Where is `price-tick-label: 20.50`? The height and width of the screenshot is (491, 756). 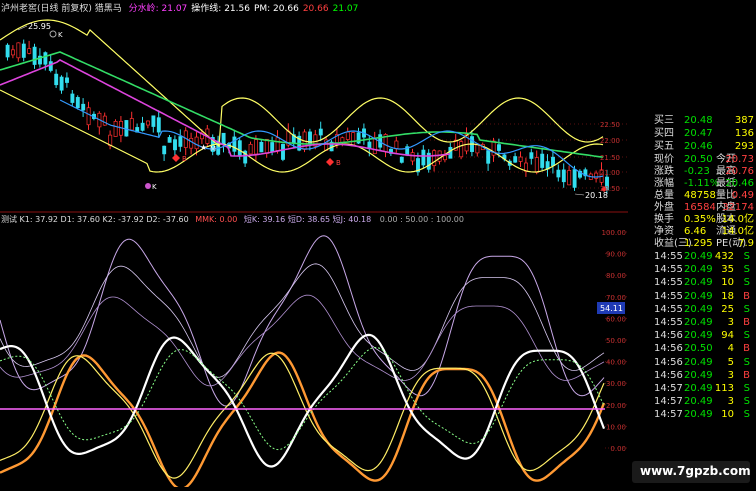 price-tick-label: 20.50 is located at coordinates (610, 189).